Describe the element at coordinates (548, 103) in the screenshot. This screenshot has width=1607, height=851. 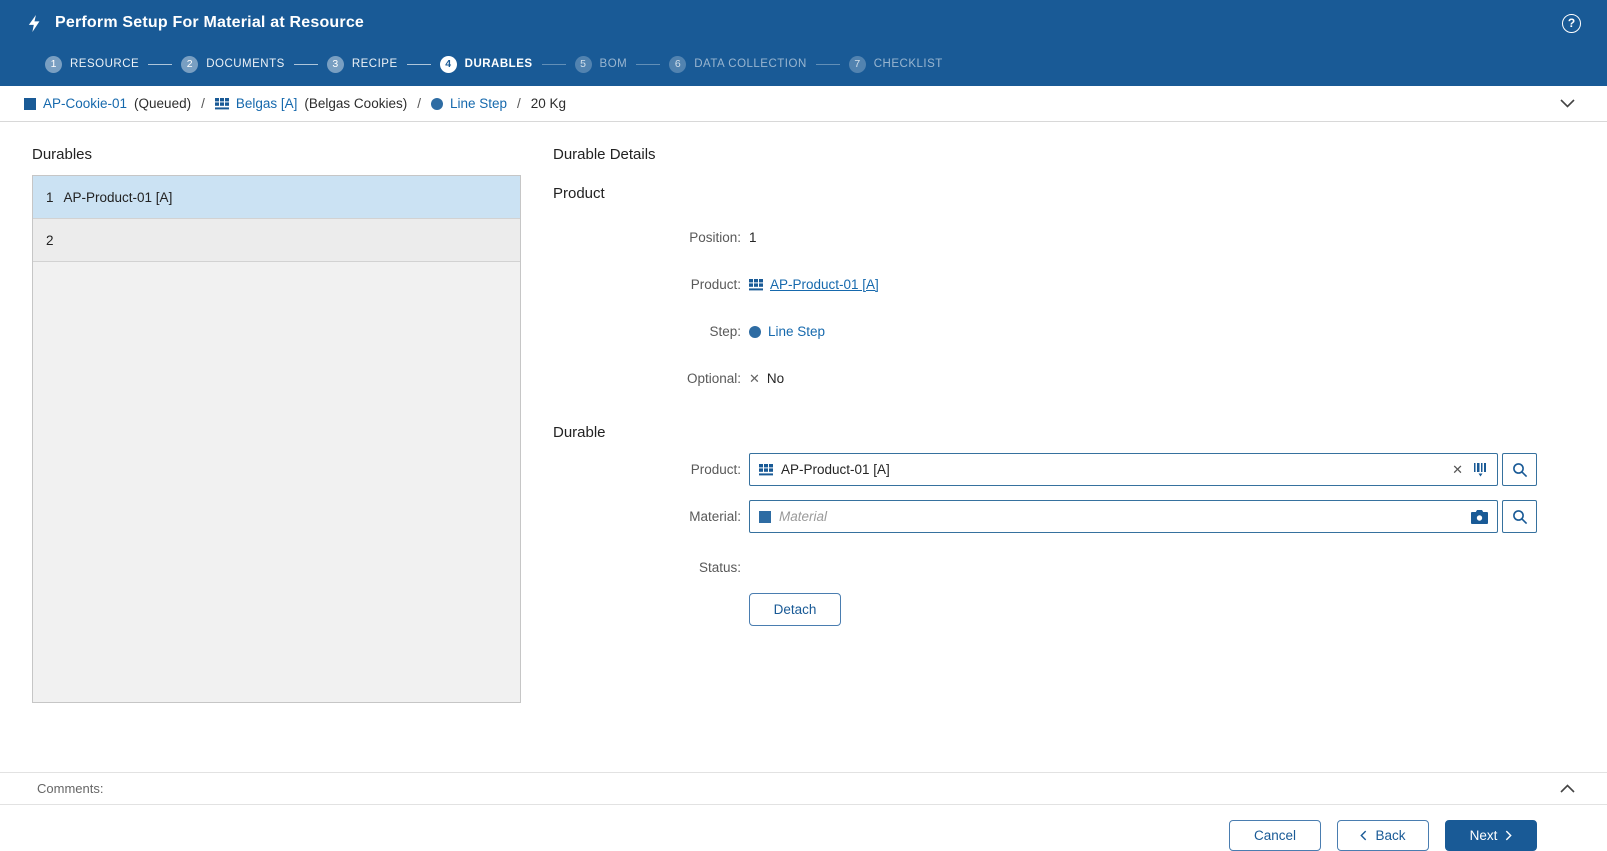
I see `breadcrumb-quantity: 20 Kg` at that location.